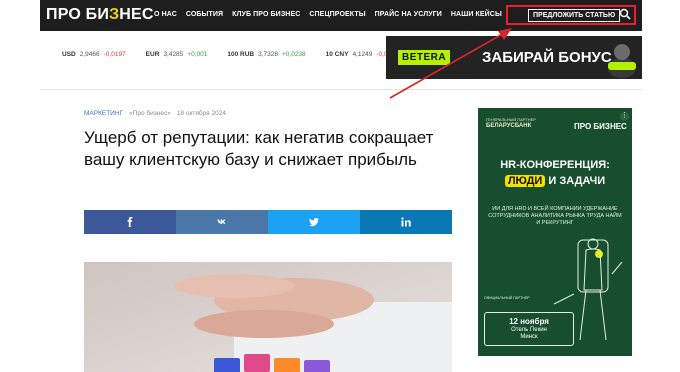 The image size is (680, 372). What do you see at coordinates (476, 14) in the screenshot?
I see `nav-item-cases: НАШИ КЕЙСЫ` at bounding box center [476, 14].